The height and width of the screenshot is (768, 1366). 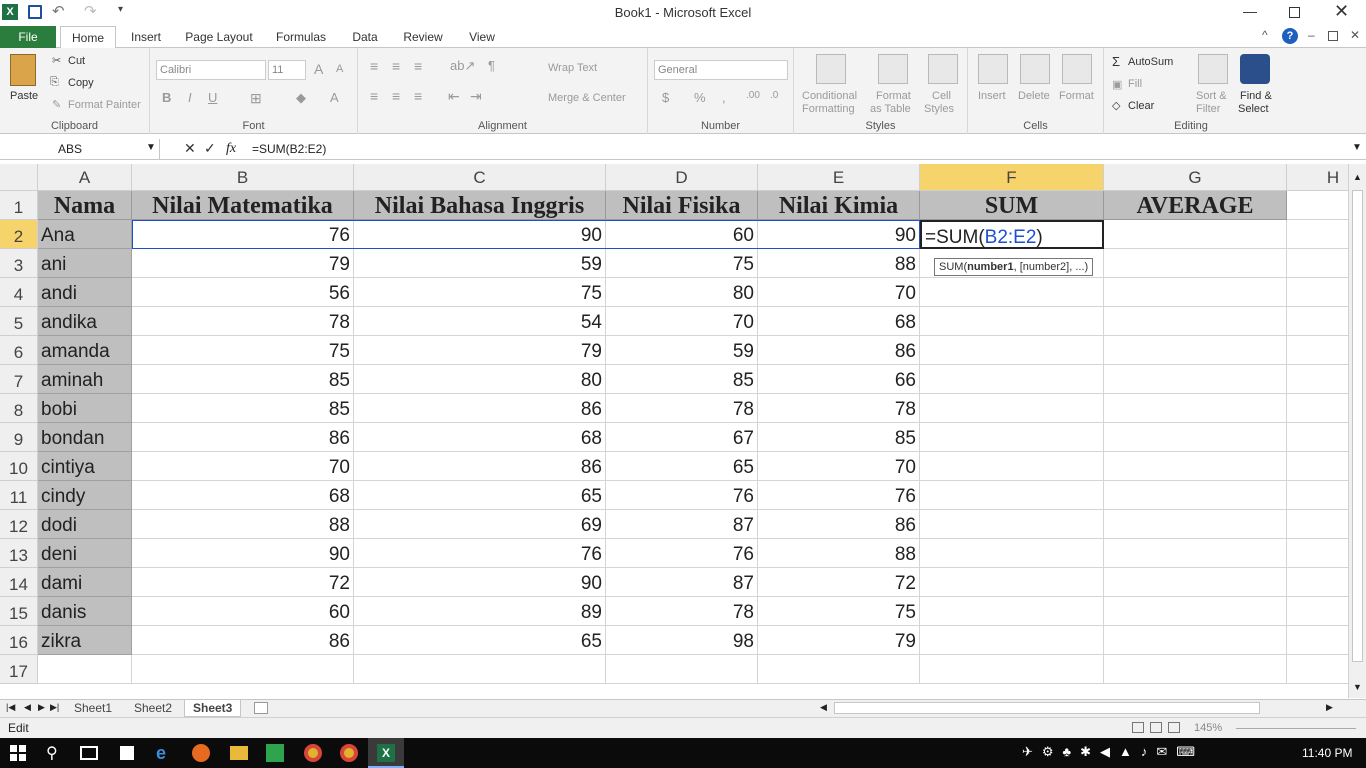 I want to click on value-cell: 59, so click(x=480, y=263).